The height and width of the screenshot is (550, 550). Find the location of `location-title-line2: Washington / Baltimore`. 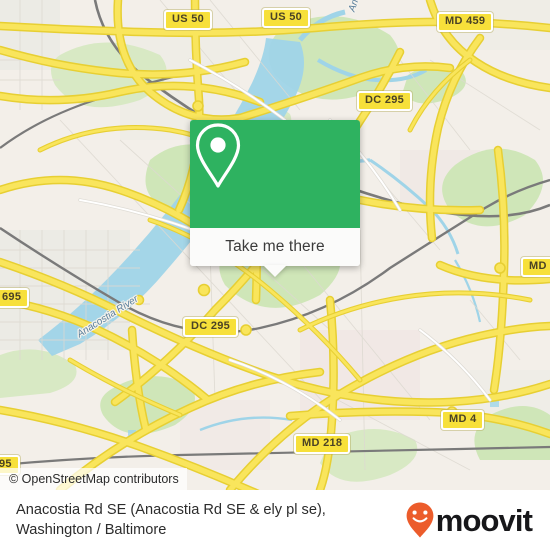

location-title-line2: Washington / Baltimore is located at coordinates (91, 530).